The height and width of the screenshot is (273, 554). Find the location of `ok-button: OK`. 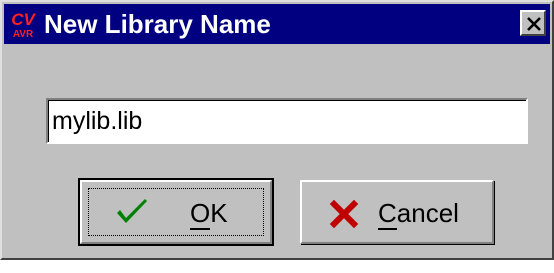

ok-button: OK is located at coordinates (176, 212).